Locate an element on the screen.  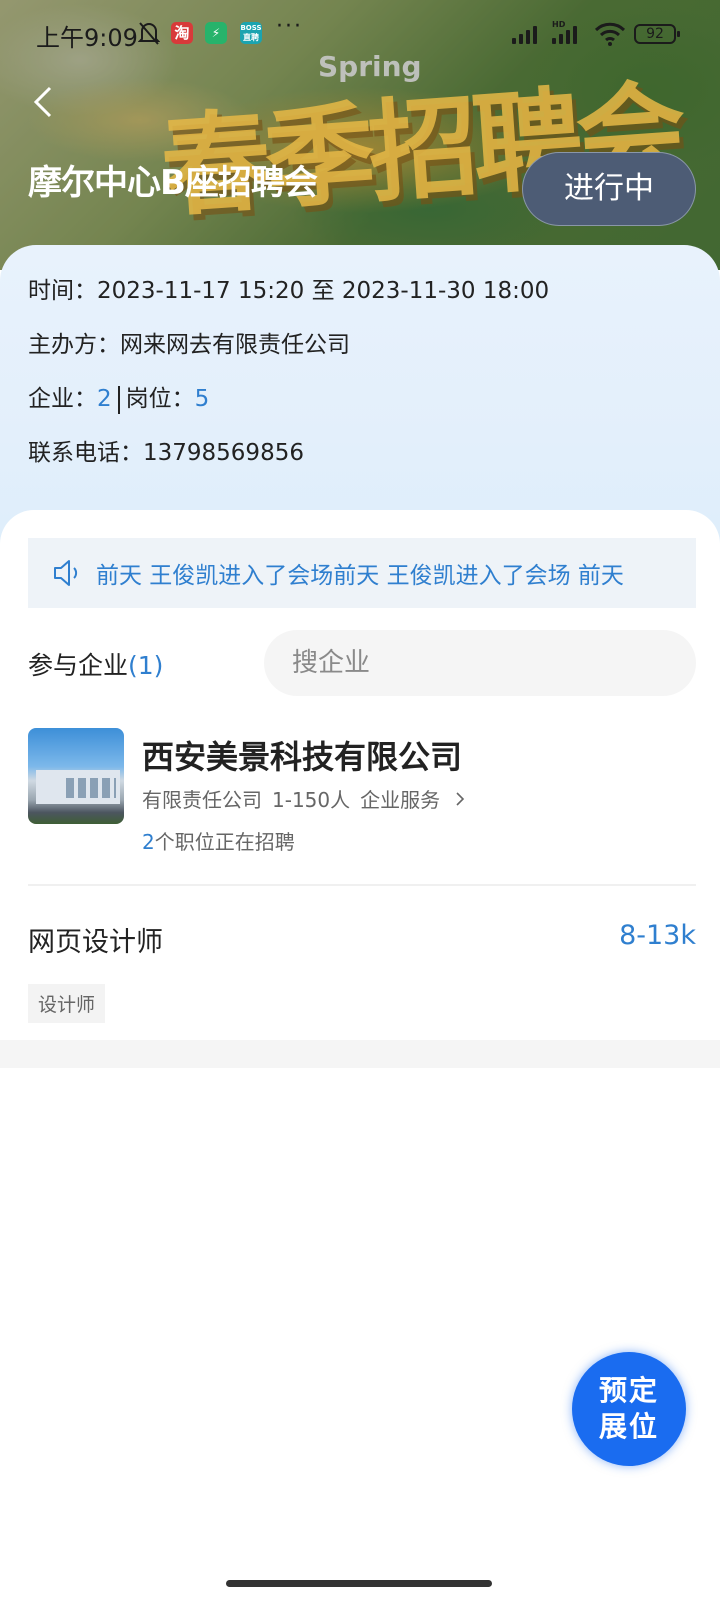
company-name: 西安美景科技有限公司 is located at coordinates (302, 757).